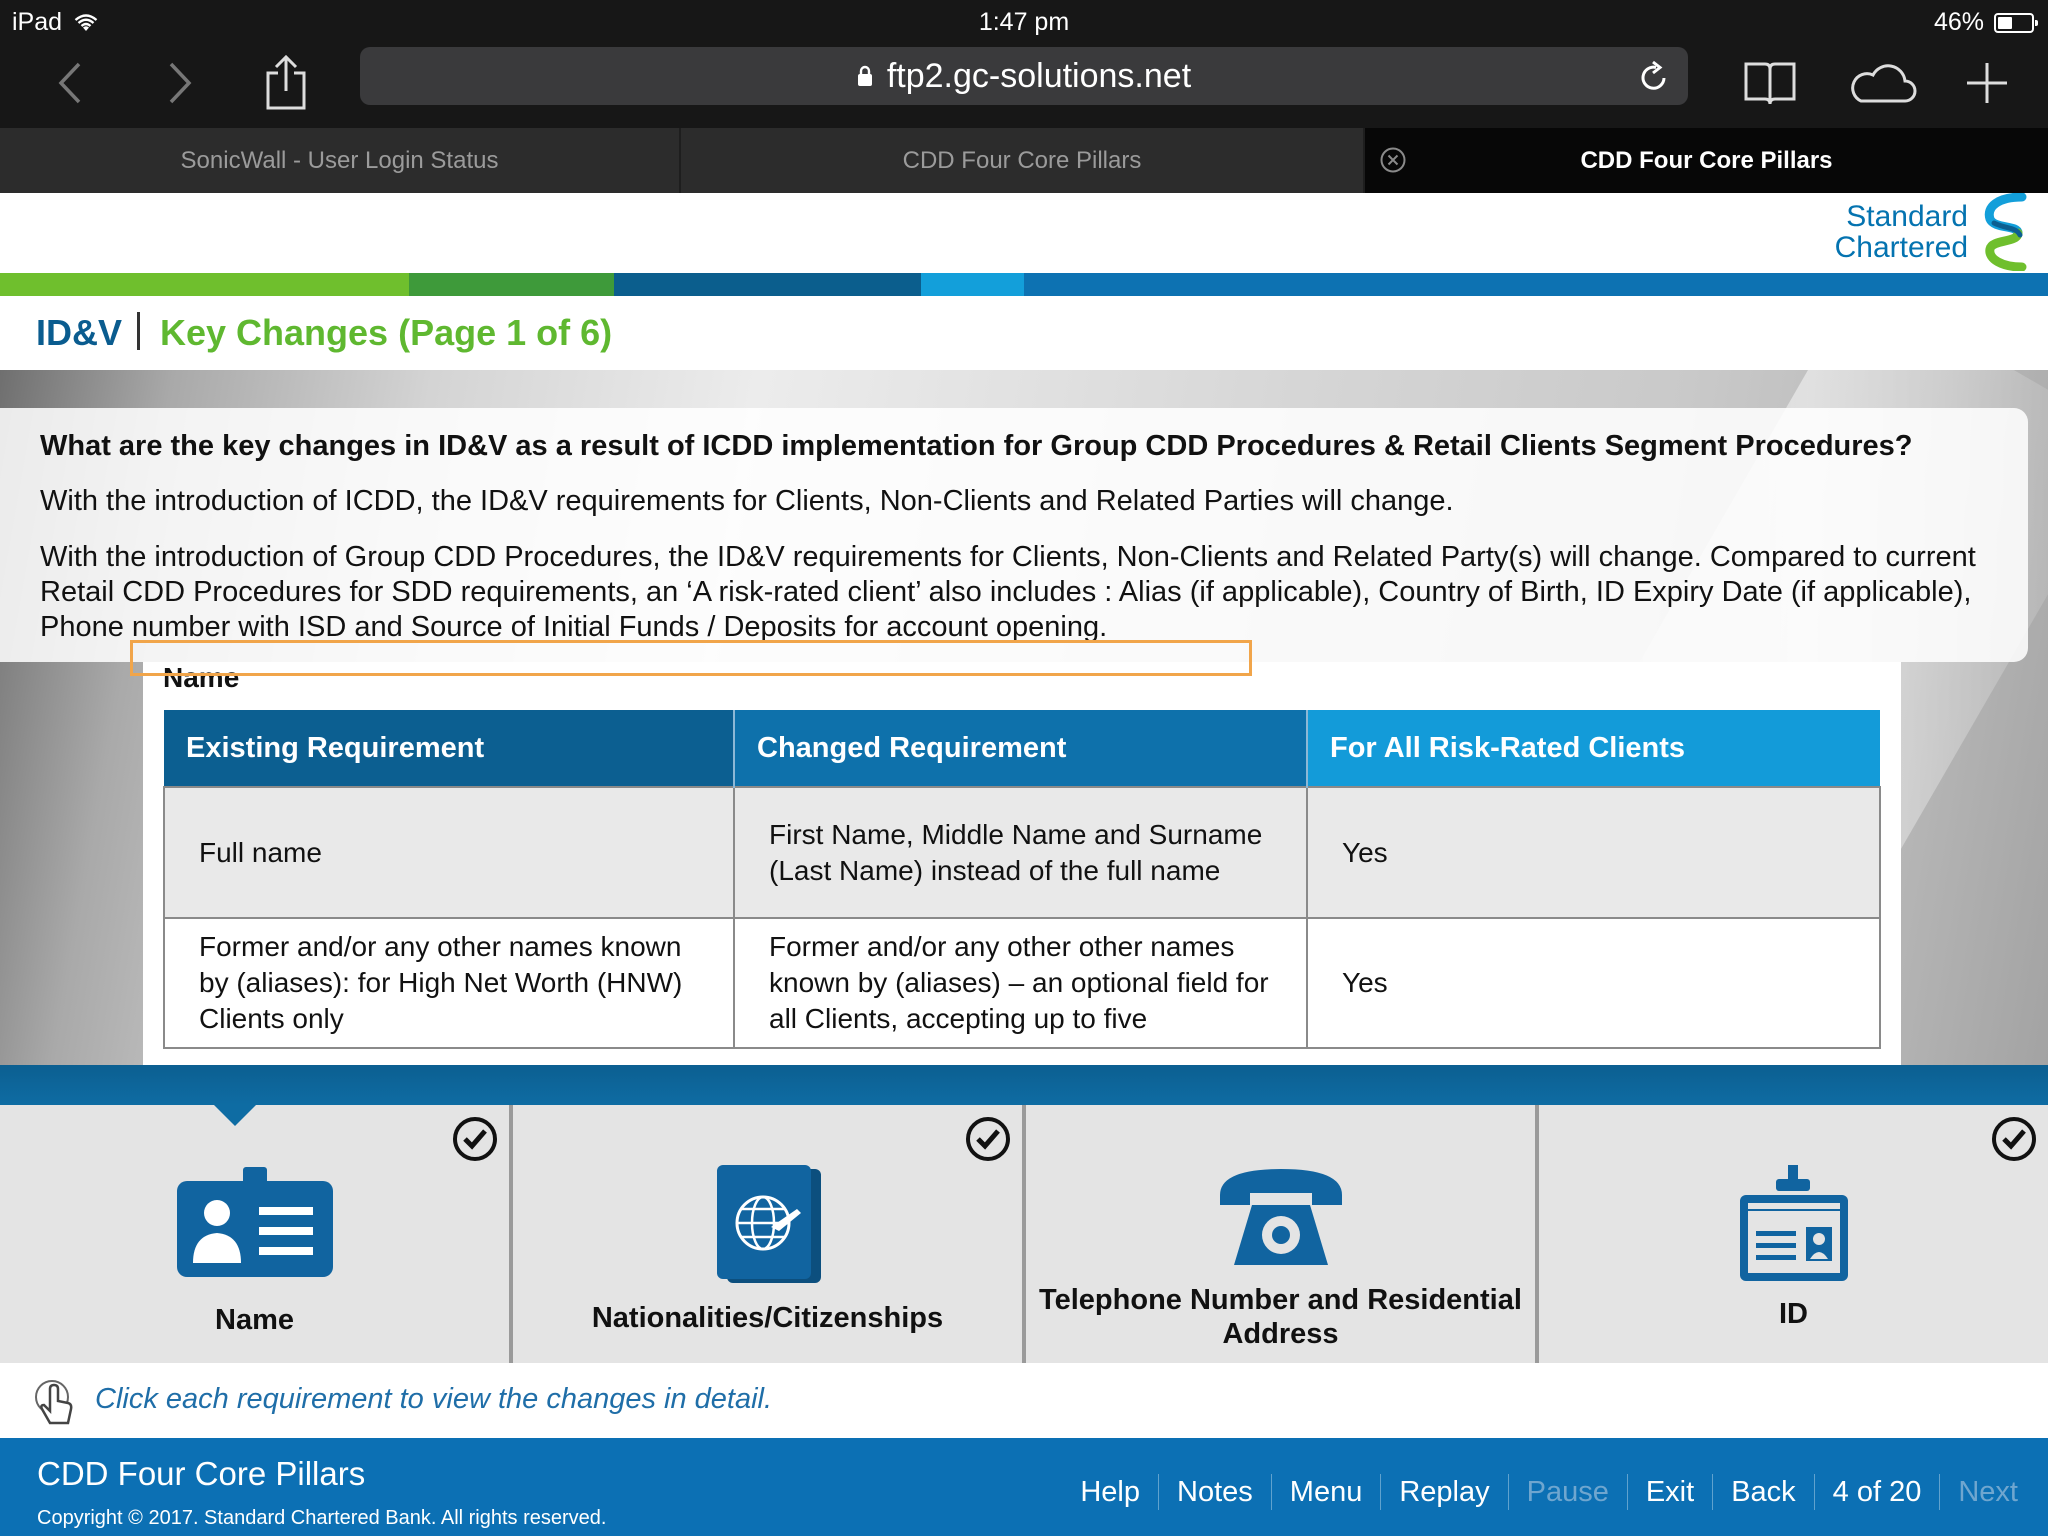 The height and width of the screenshot is (1536, 2048). I want to click on column-header: For All Risk-Rated Clients, so click(1593, 748).